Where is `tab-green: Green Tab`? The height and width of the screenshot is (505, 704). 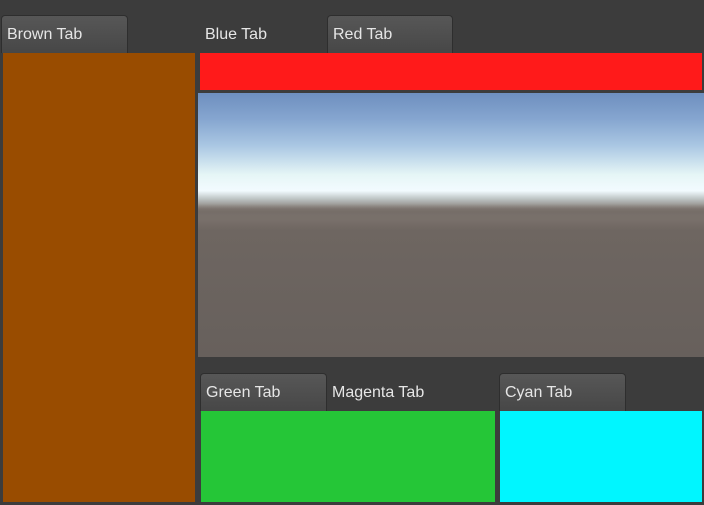
tab-green: Green Tab is located at coordinates (263, 392).